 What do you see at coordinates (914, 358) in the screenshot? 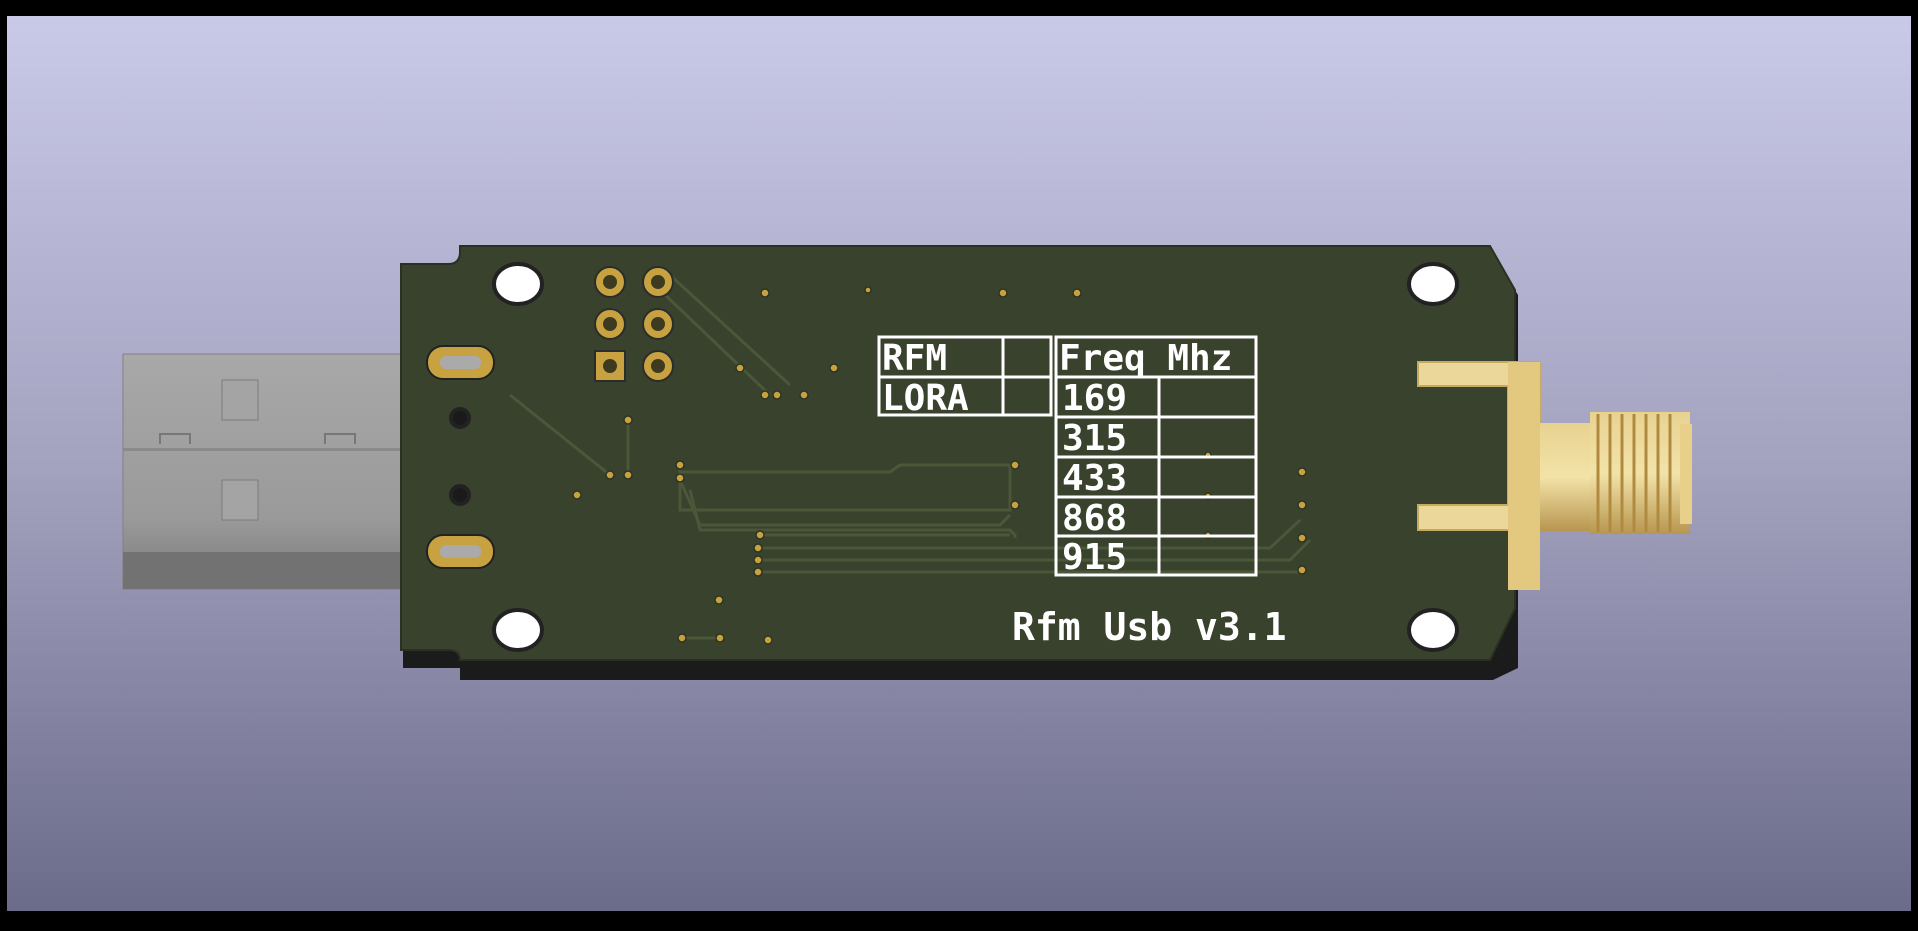
I see `module-row-rfm: RFM` at bounding box center [914, 358].